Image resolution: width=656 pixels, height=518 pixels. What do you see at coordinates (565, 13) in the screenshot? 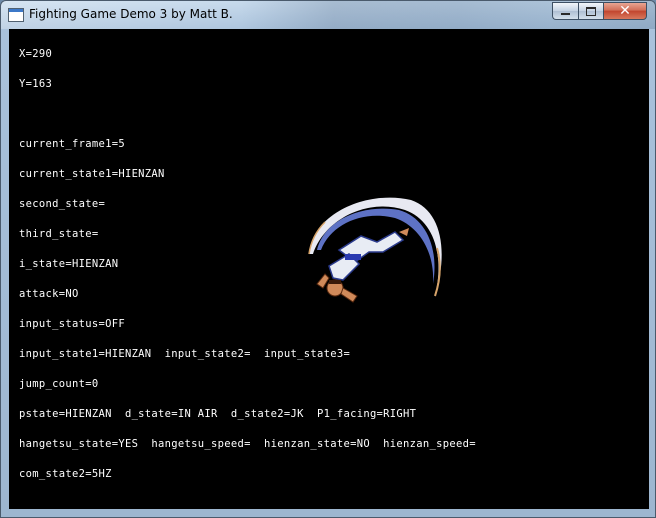
I see `minimize-icon` at bounding box center [565, 13].